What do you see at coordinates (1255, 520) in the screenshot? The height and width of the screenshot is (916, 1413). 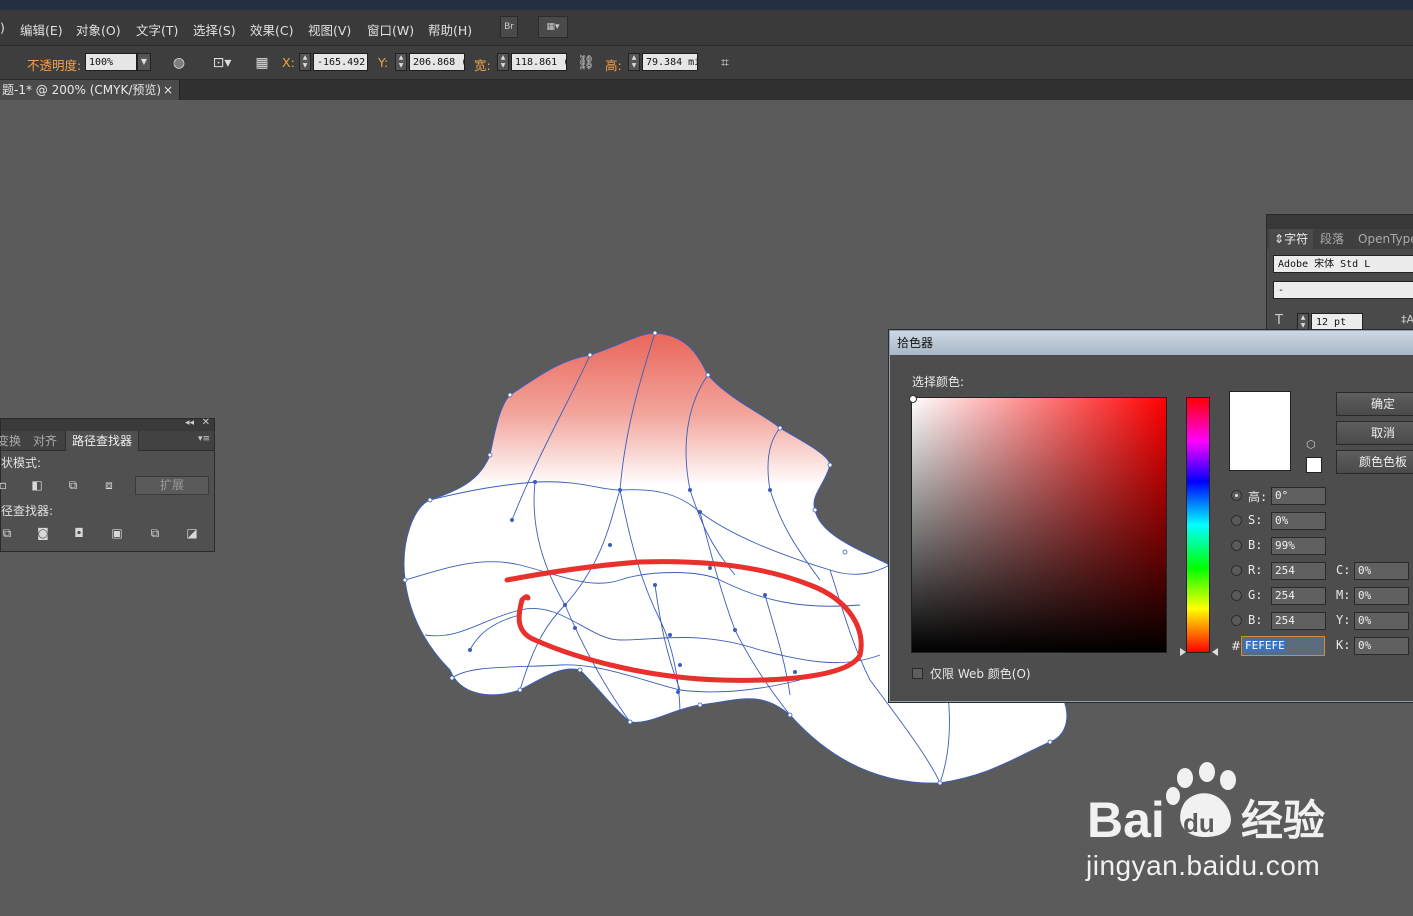 I see `saturation-label: S:` at bounding box center [1255, 520].